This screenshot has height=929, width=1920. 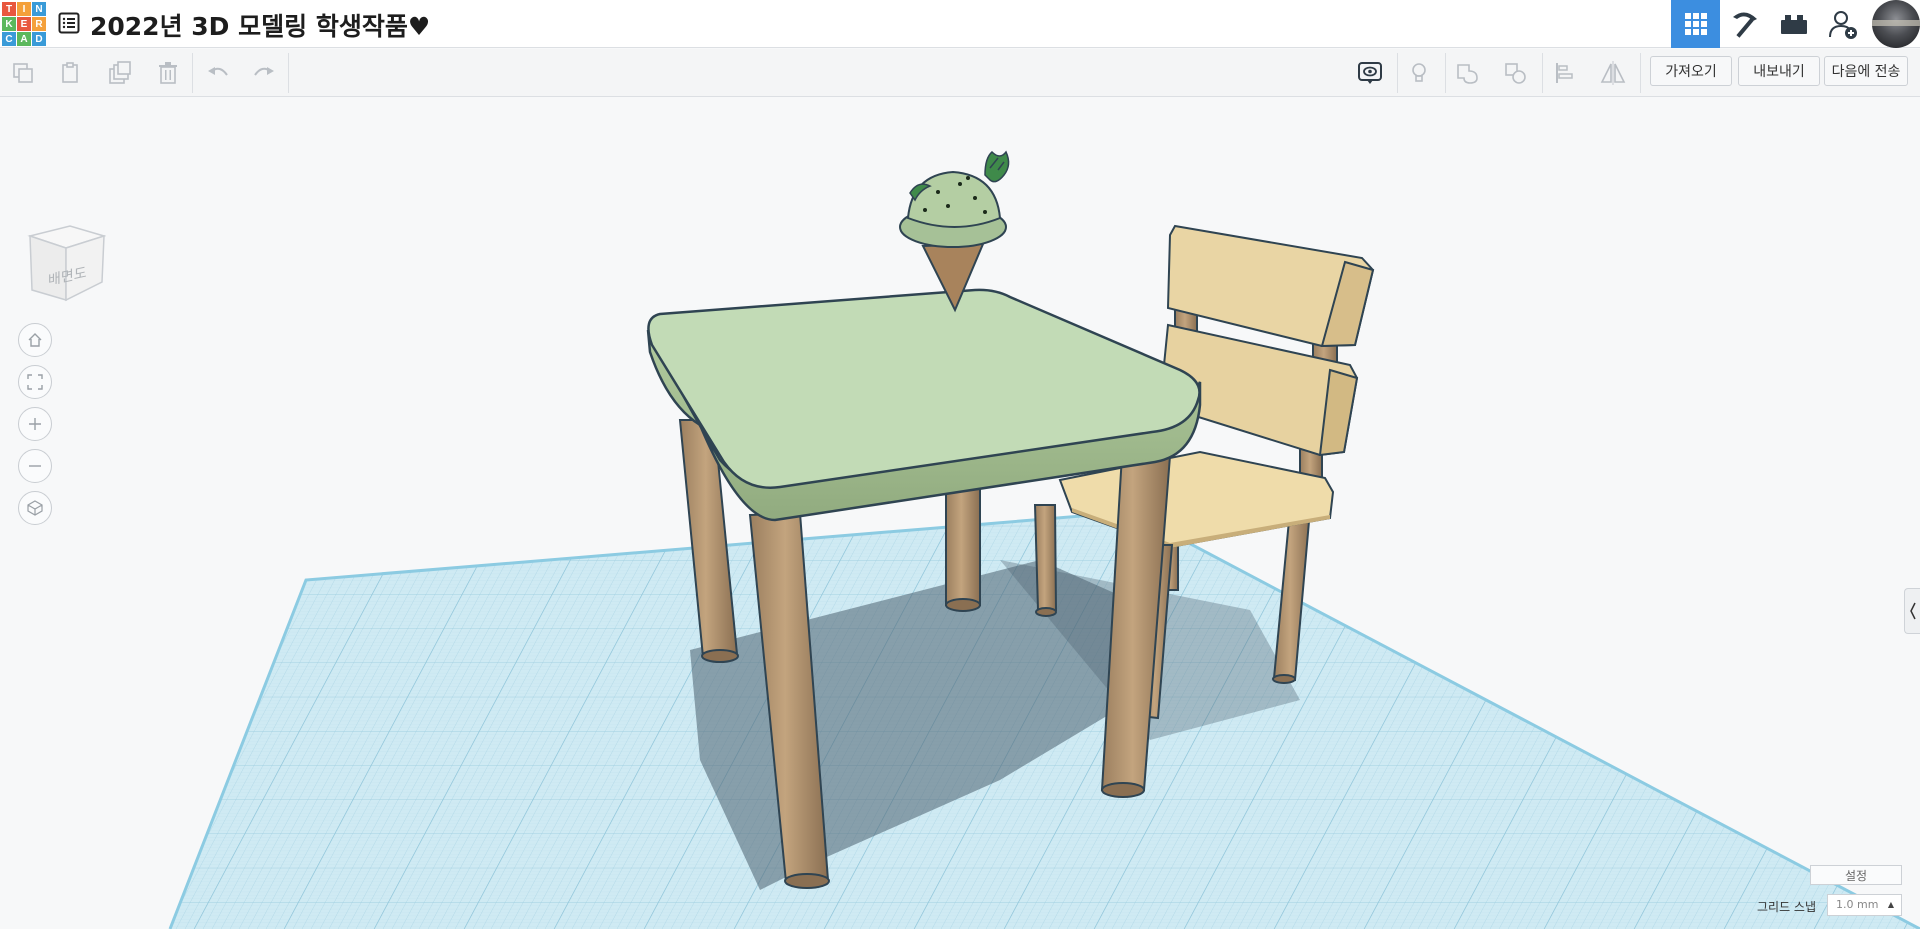 I want to click on mirror-icon, so click(x=1613, y=73).